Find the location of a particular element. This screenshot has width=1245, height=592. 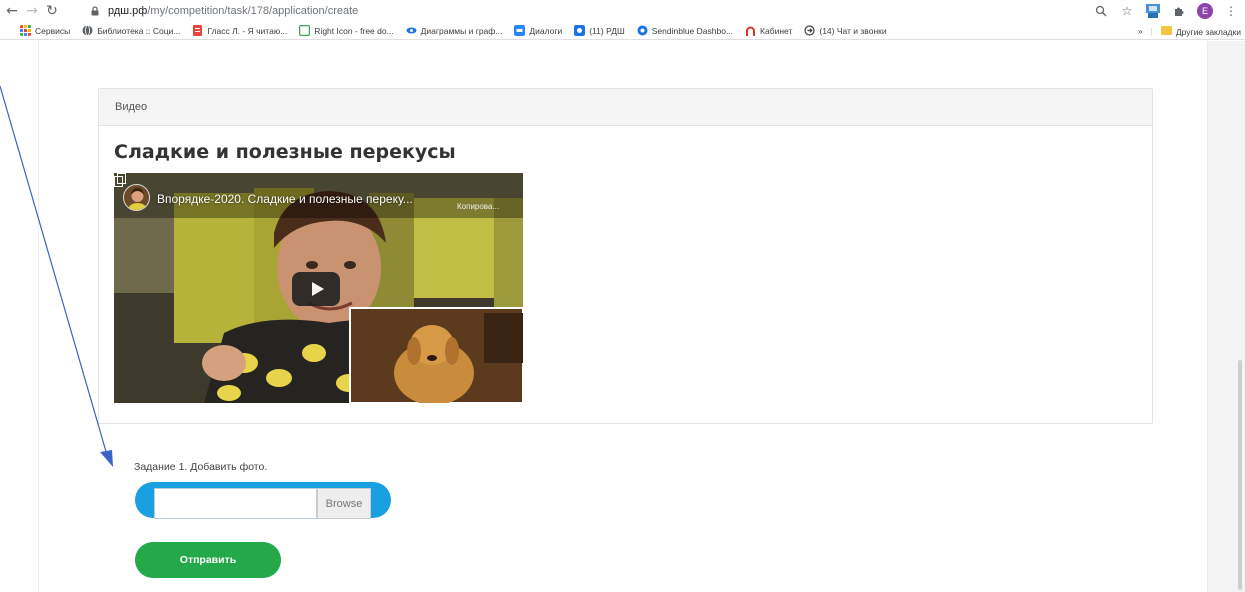

zoom-icon is located at coordinates (1101, 11).